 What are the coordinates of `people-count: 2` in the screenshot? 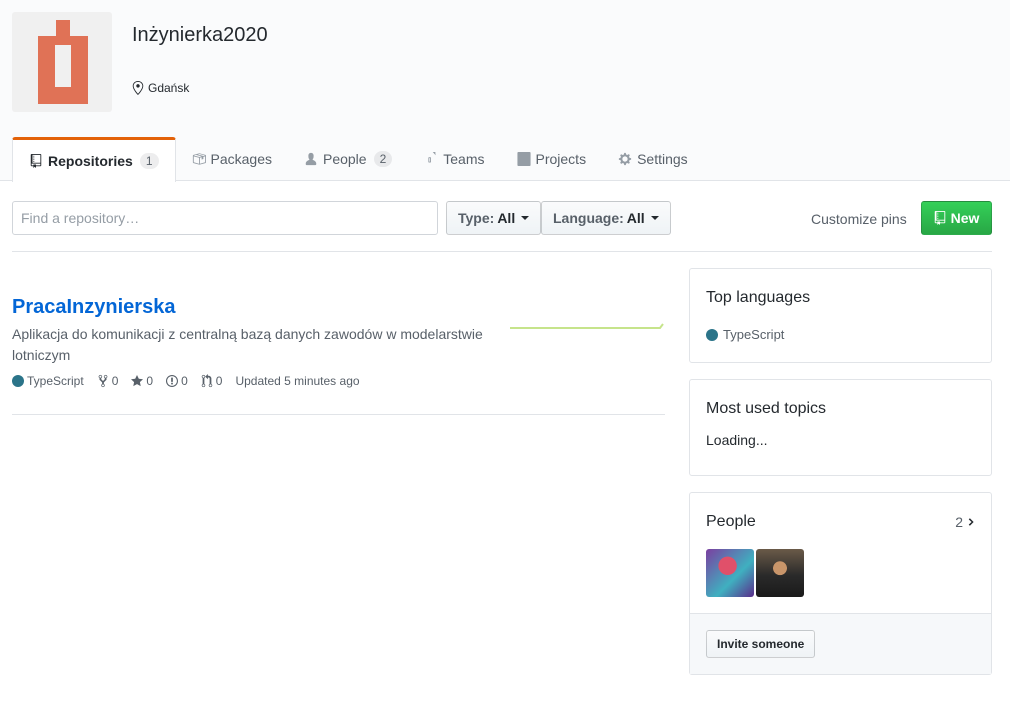 It's located at (959, 522).